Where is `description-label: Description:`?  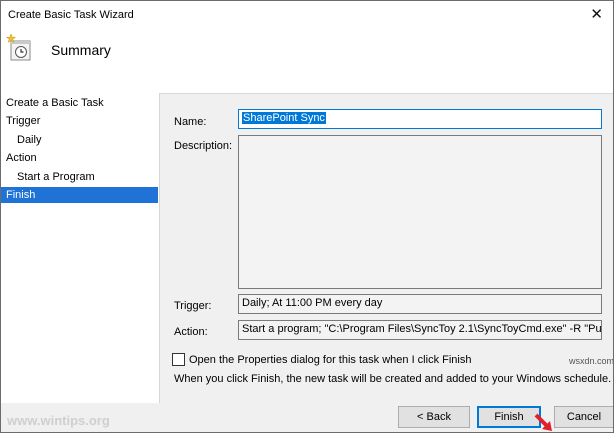 description-label: Description: is located at coordinates (203, 146).